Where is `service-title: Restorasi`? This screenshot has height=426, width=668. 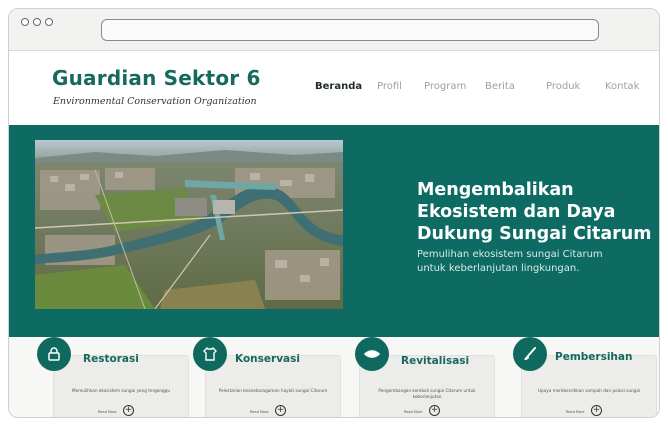 service-title: Restorasi is located at coordinates (111, 359).